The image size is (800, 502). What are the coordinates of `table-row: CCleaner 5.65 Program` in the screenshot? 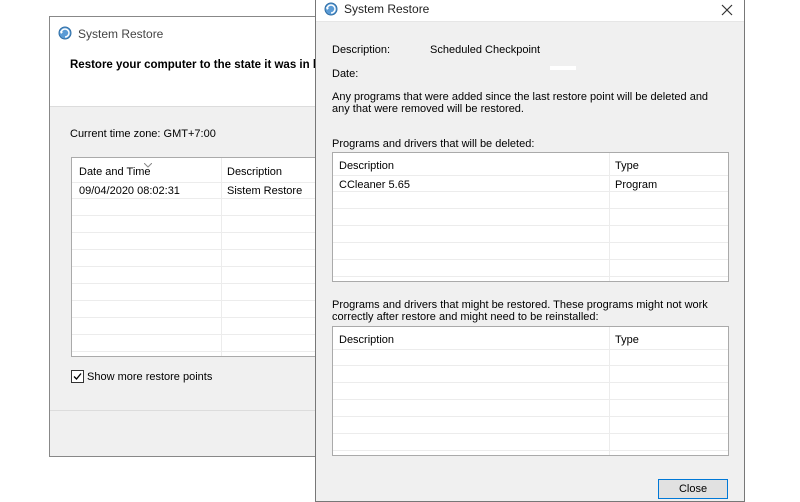 It's located at (530, 184).